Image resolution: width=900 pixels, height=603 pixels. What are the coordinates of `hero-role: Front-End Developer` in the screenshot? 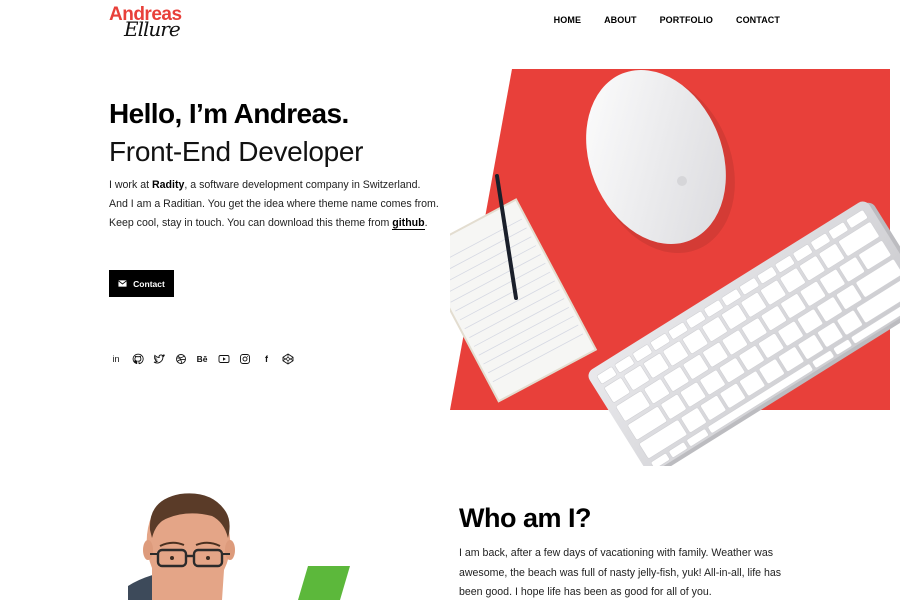 It's located at (236, 151).